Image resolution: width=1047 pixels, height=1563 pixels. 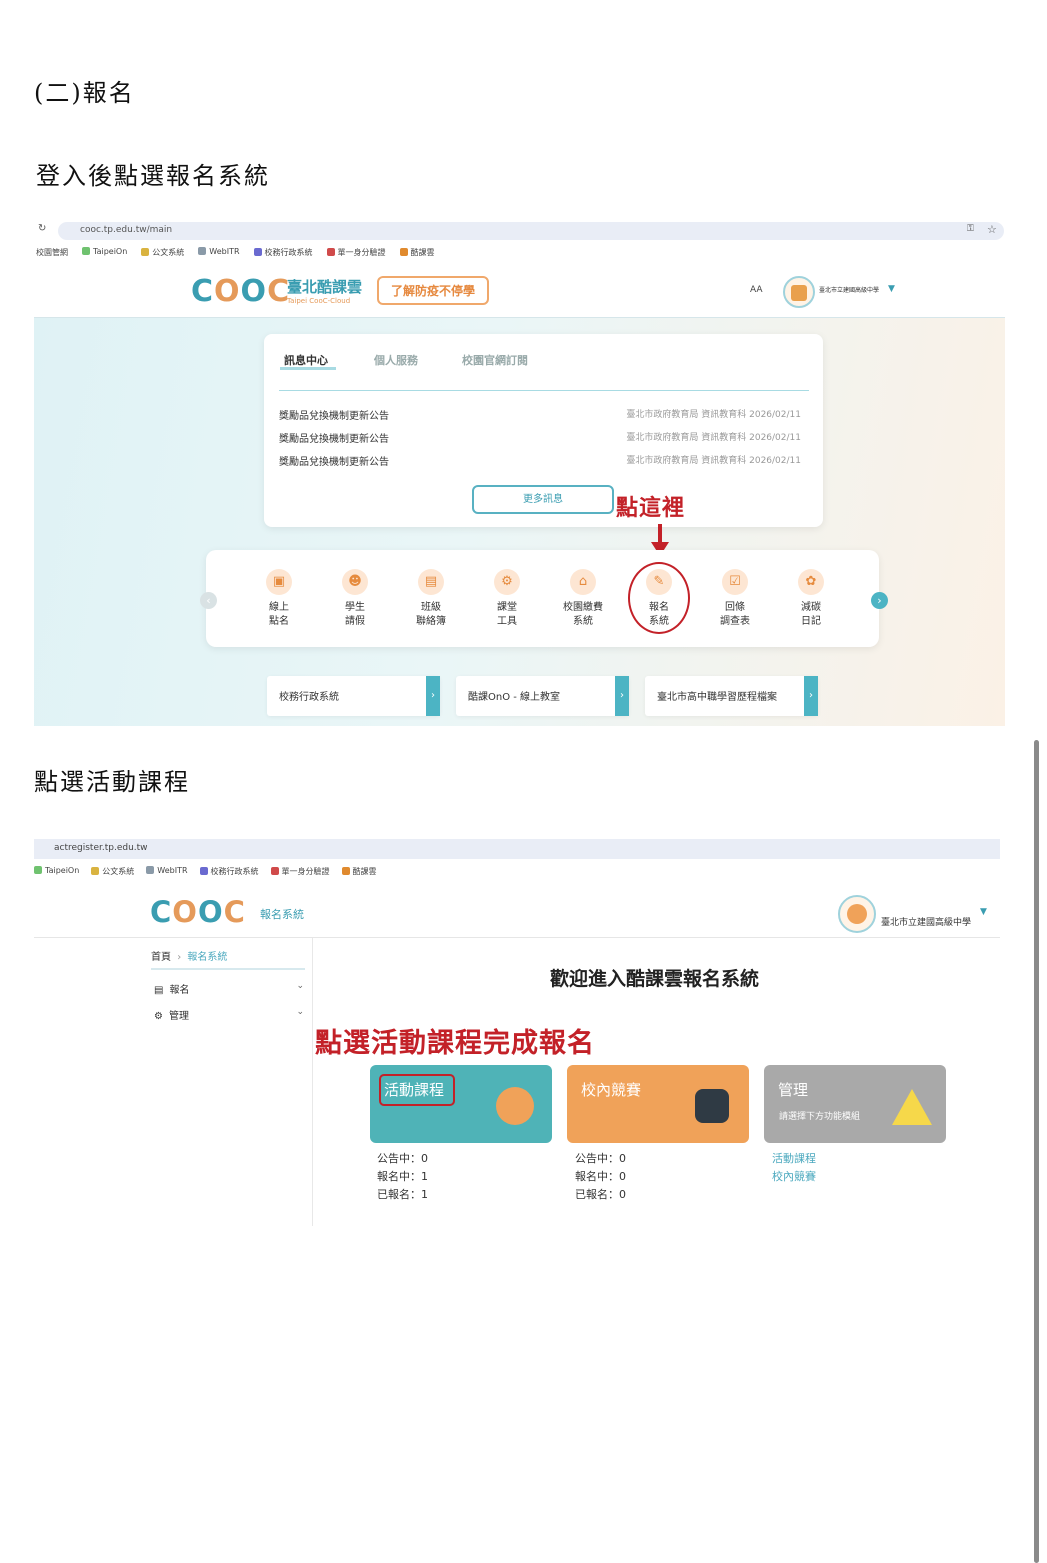 I want to click on system-link-admin: 校務行政系統 ›, so click(x=353, y=696).